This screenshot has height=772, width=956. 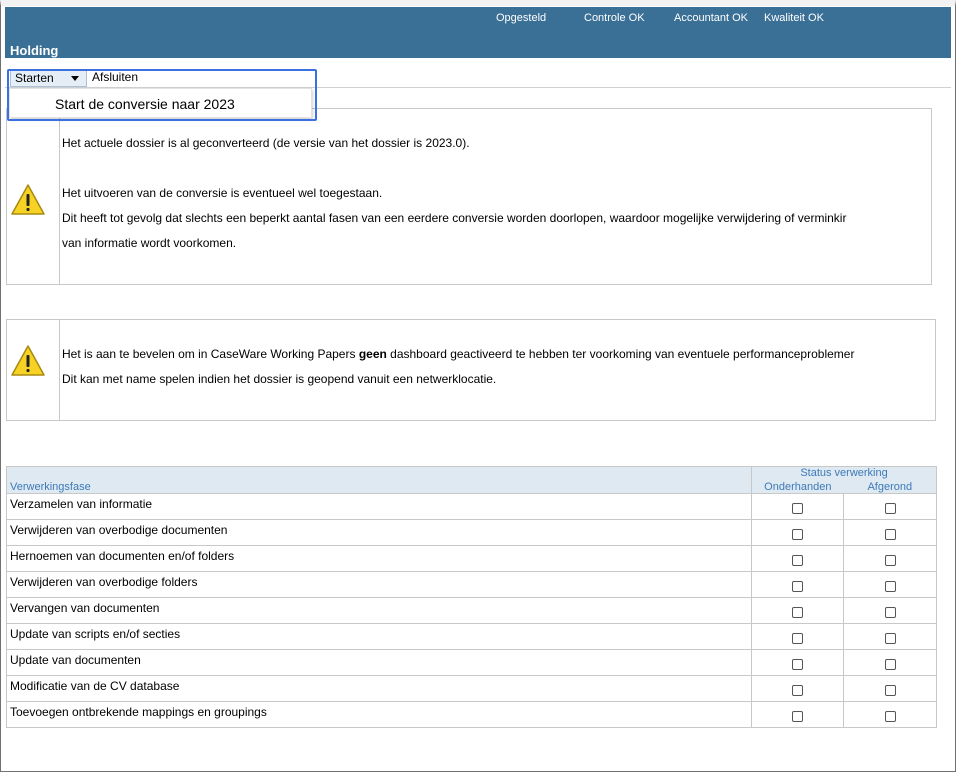 What do you see at coordinates (890, 487) in the screenshot?
I see `col-header-afgerond: Afgerond` at bounding box center [890, 487].